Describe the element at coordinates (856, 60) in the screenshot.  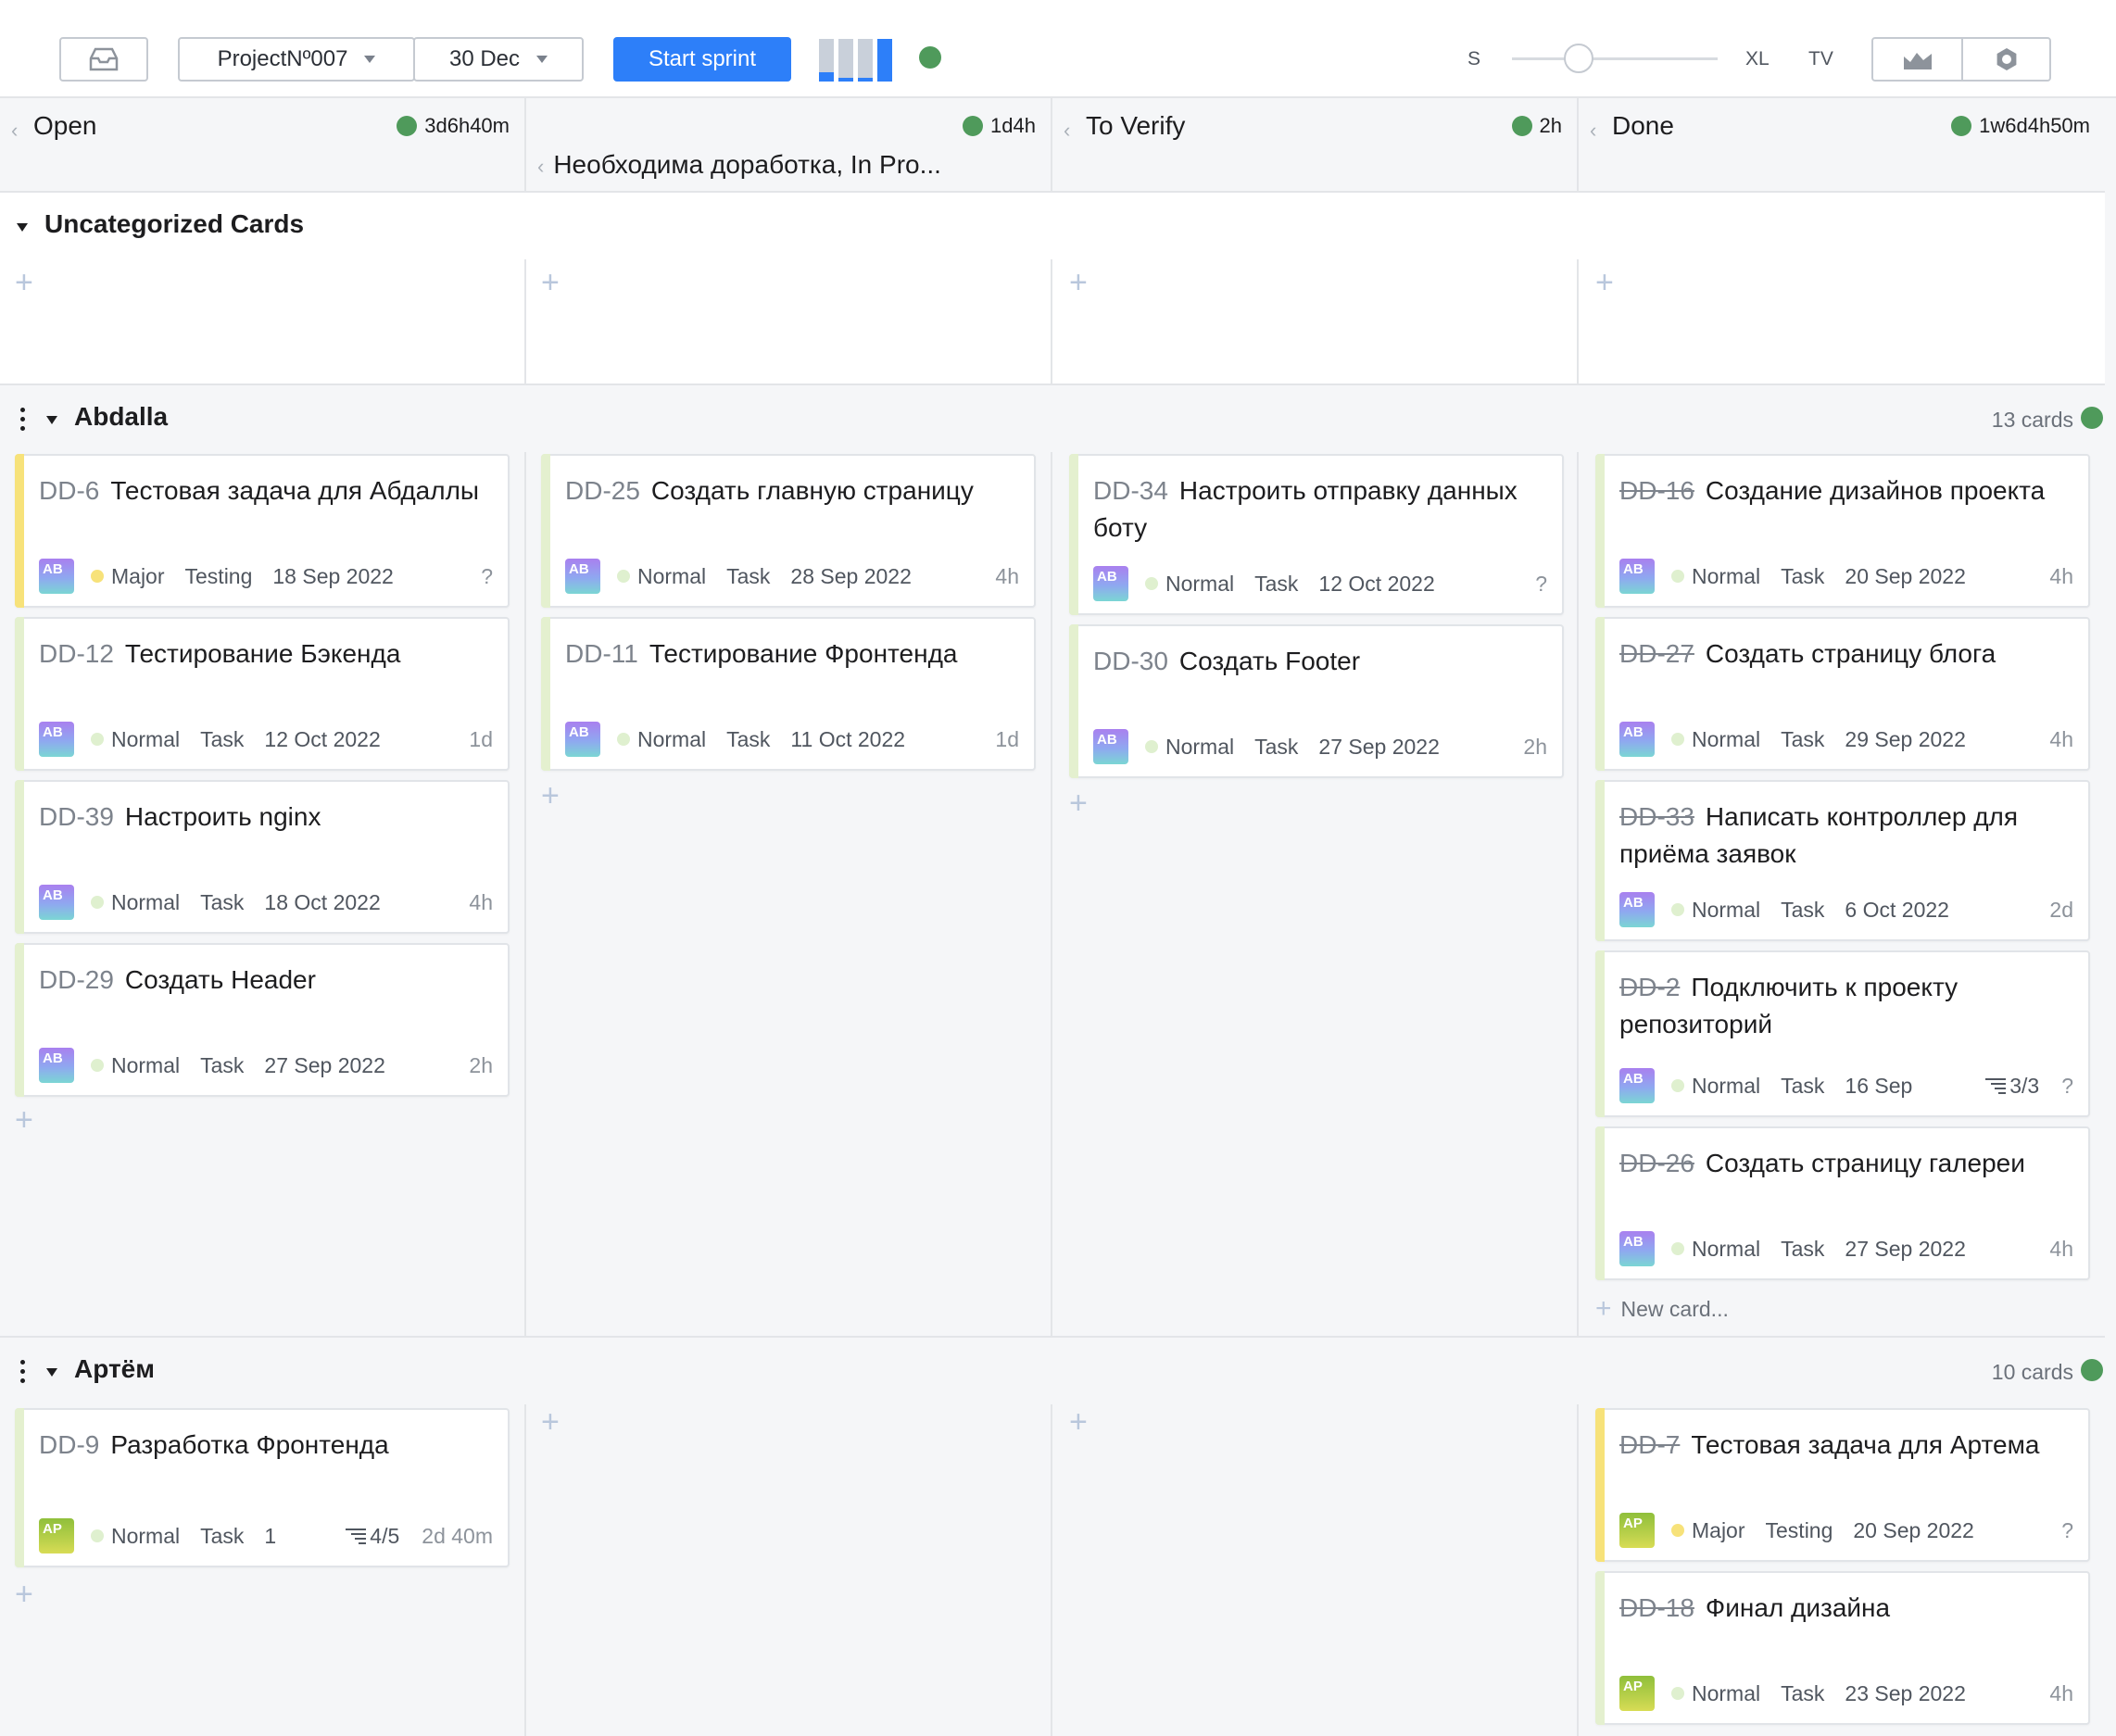
I see `sprint-progress-icon` at that location.